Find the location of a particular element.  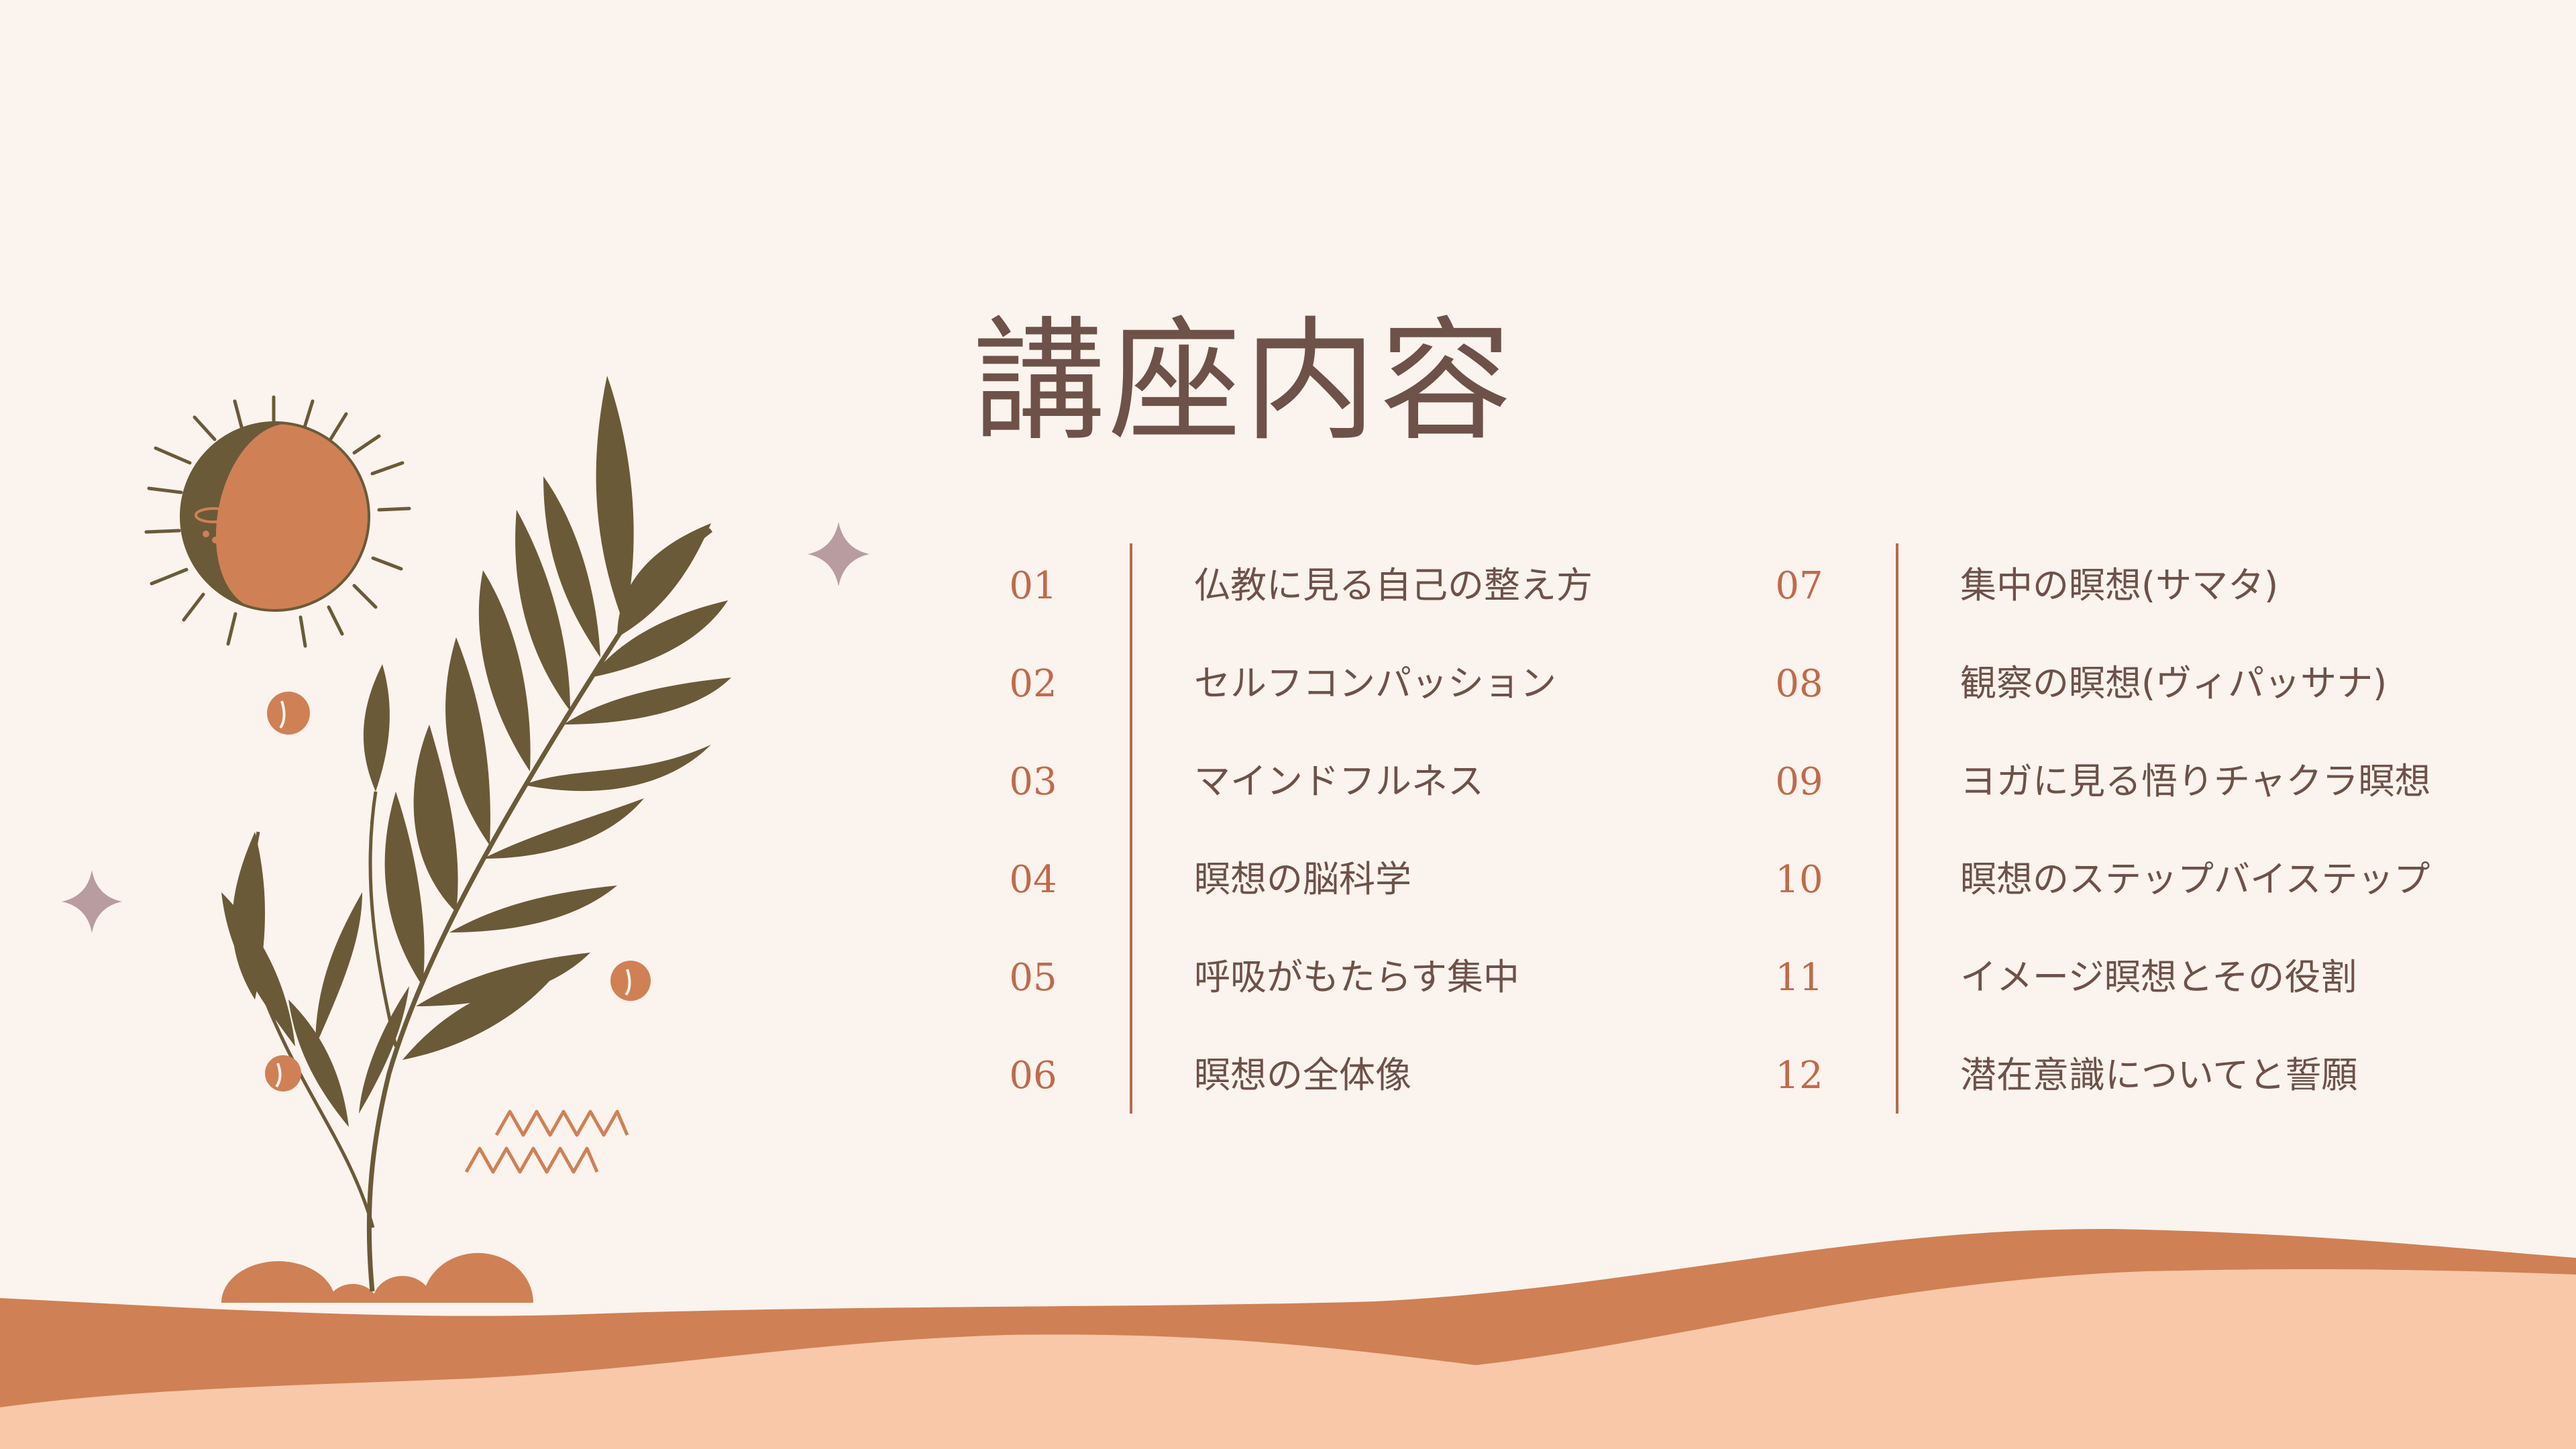

item-number: 12 is located at coordinates (1799, 1075).